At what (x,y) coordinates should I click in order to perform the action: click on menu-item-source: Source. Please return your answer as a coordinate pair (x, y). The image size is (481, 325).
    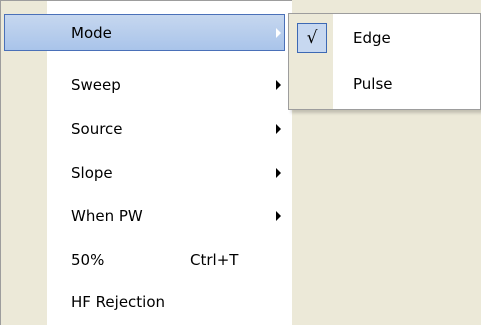
    Looking at the image, I should click on (144, 129).